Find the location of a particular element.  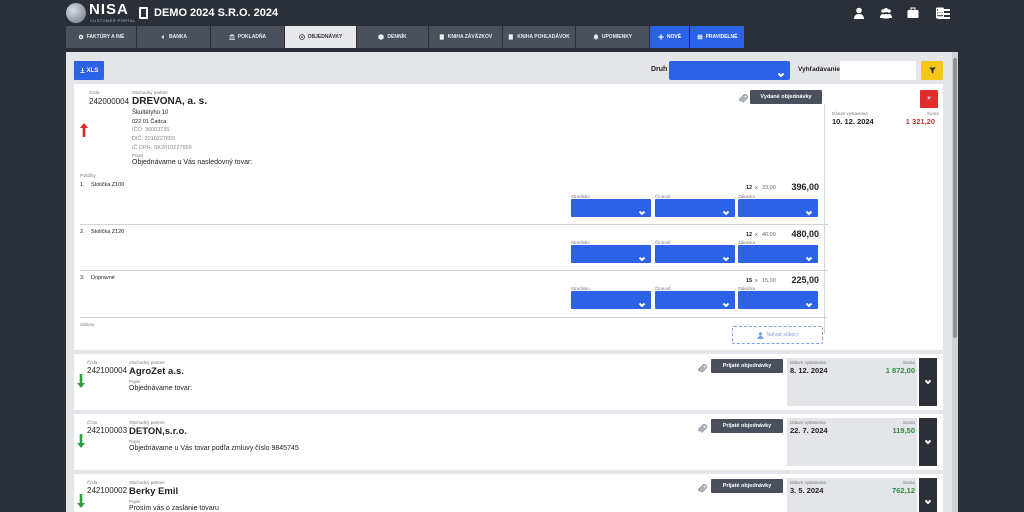

hamburger-menu-icon is located at coordinates (944, 13).